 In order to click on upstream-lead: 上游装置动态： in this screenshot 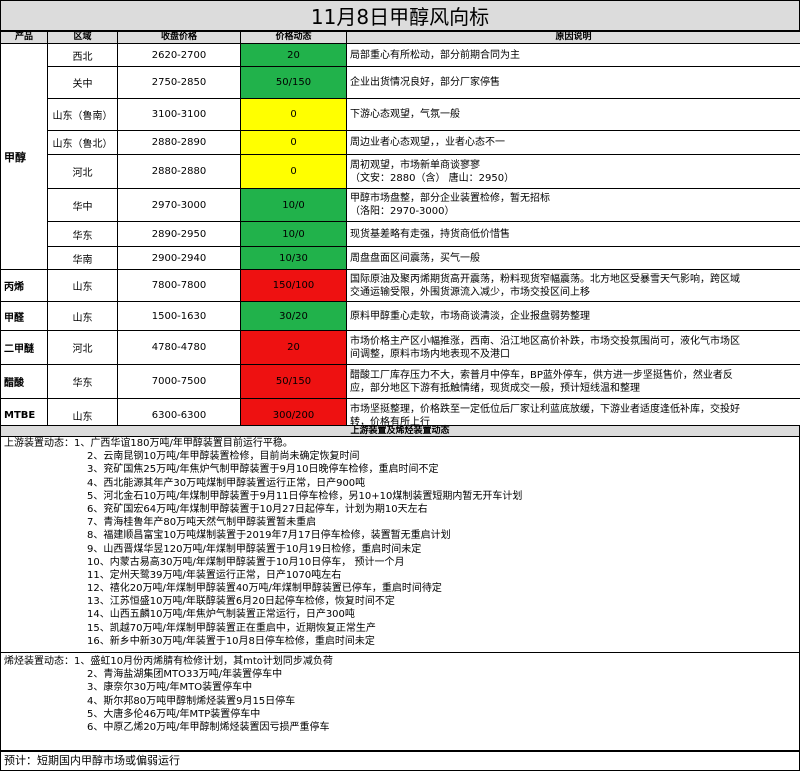, I will do `click(39, 443)`.